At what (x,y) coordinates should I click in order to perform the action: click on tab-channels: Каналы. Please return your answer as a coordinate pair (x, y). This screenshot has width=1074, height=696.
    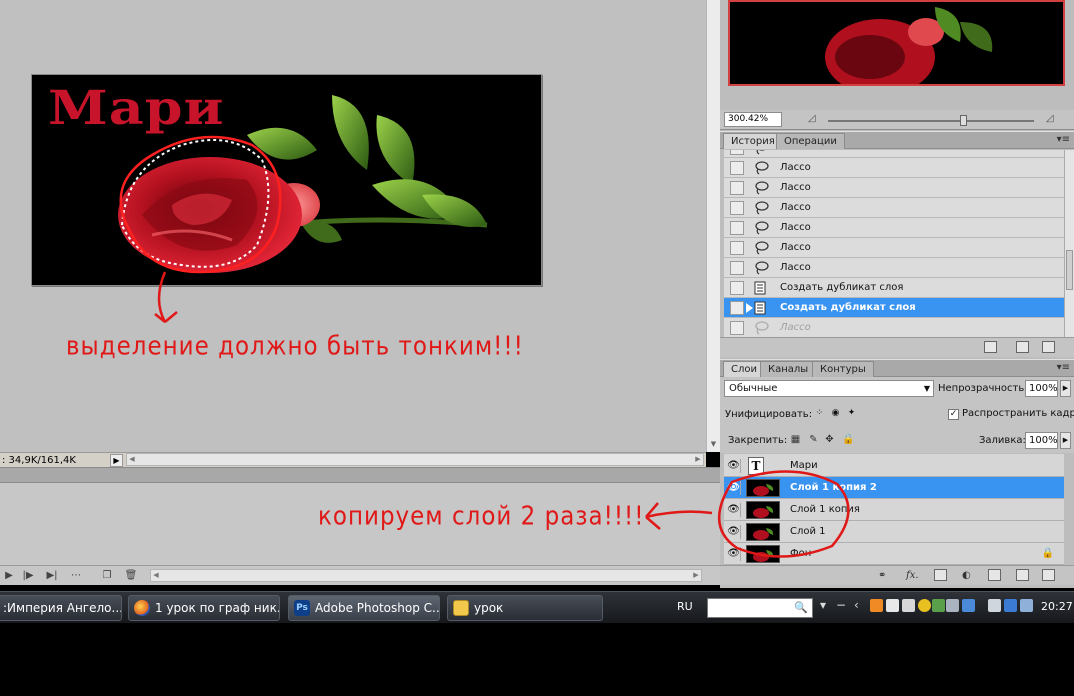
    Looking at the image, I should click on (788, 369).